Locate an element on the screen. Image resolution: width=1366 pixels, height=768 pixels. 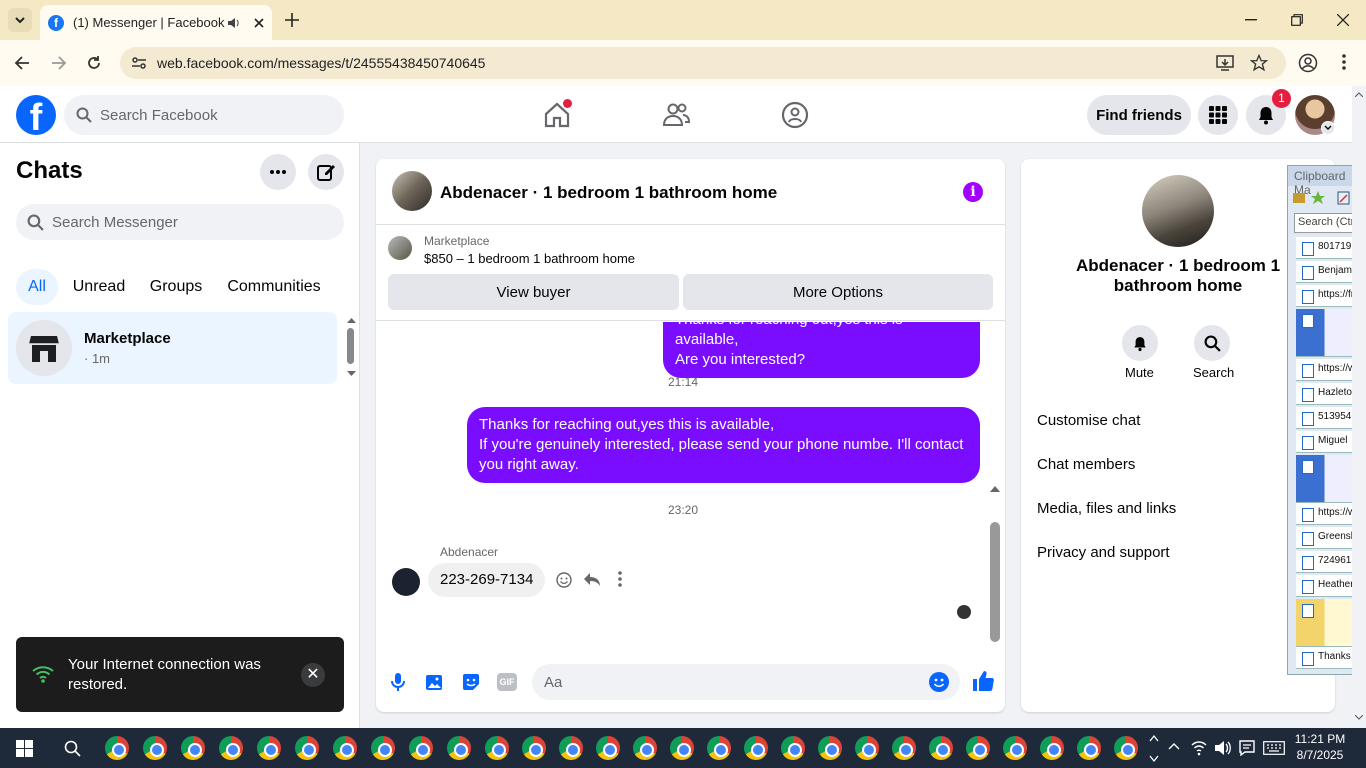
find-friends-button: Find friends is located at coordinates (1139, 115).